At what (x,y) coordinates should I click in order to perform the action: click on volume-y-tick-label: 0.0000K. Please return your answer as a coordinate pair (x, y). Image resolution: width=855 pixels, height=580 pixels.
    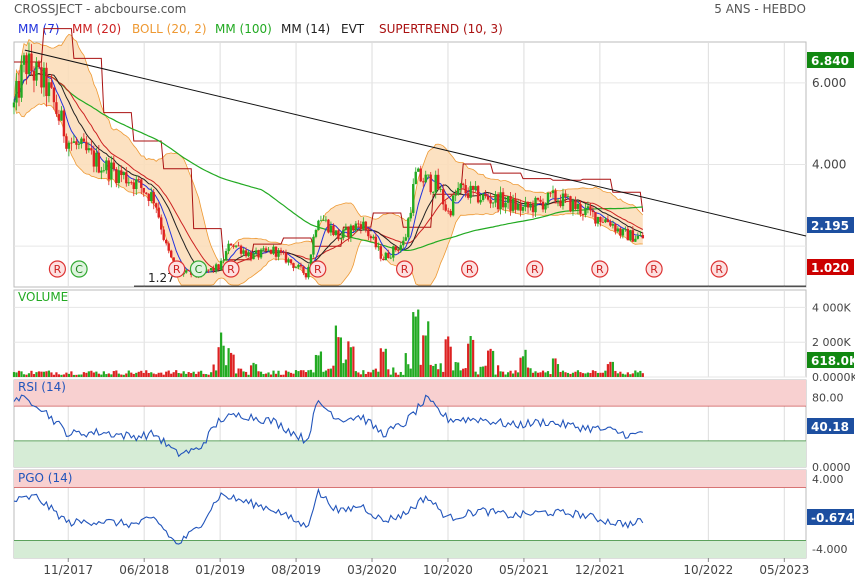
    Looking at the image, I should click on (833, 377).